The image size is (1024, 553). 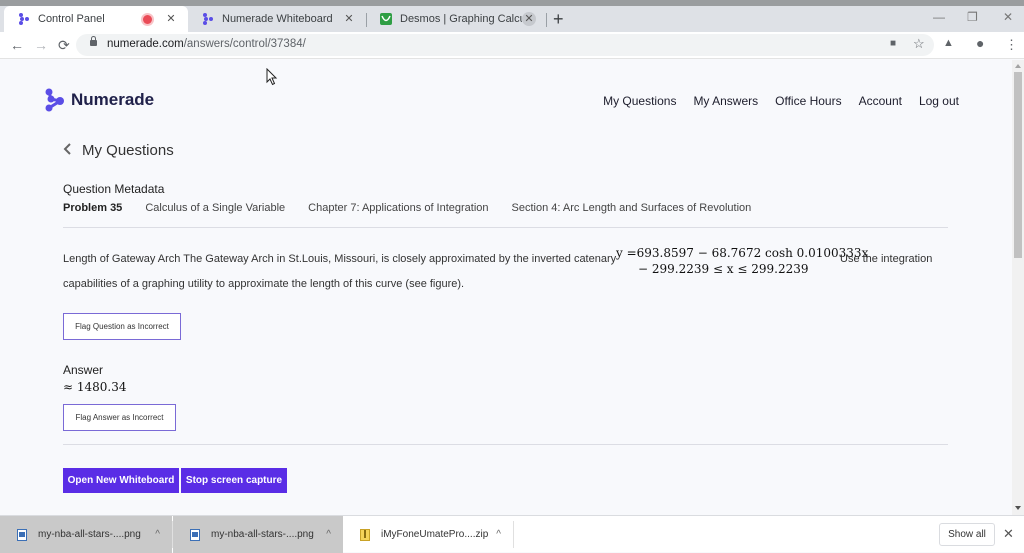 What do you see at coordinates (113, 99) in the screenshot?
I see `brand-name: Numerade` at bounding box center [113, 99].